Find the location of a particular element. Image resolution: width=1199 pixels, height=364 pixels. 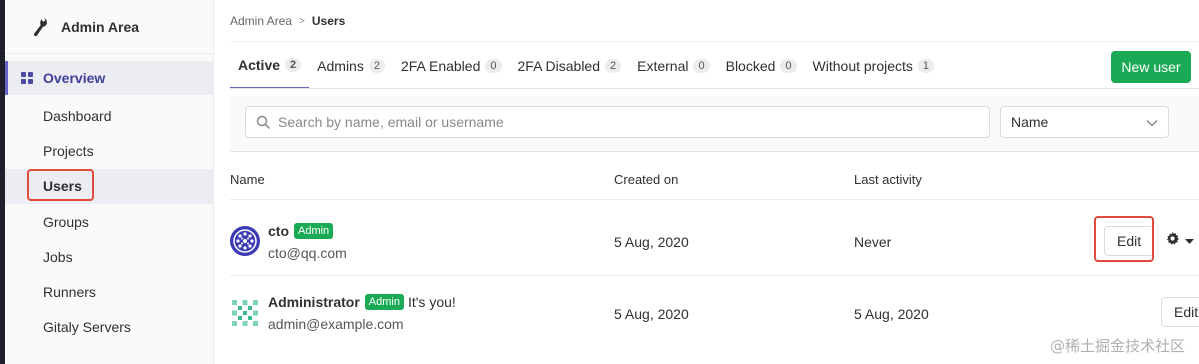

tabs-border is located at coordinates (714, 88).